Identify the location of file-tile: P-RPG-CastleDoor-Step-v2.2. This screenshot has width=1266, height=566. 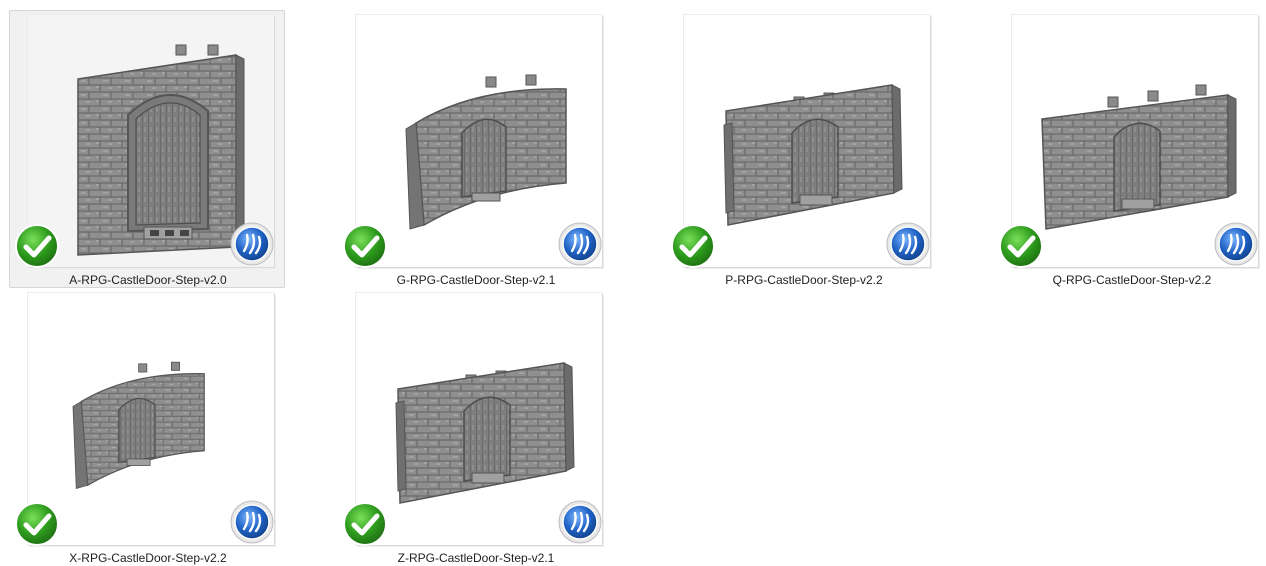
(803, 149).